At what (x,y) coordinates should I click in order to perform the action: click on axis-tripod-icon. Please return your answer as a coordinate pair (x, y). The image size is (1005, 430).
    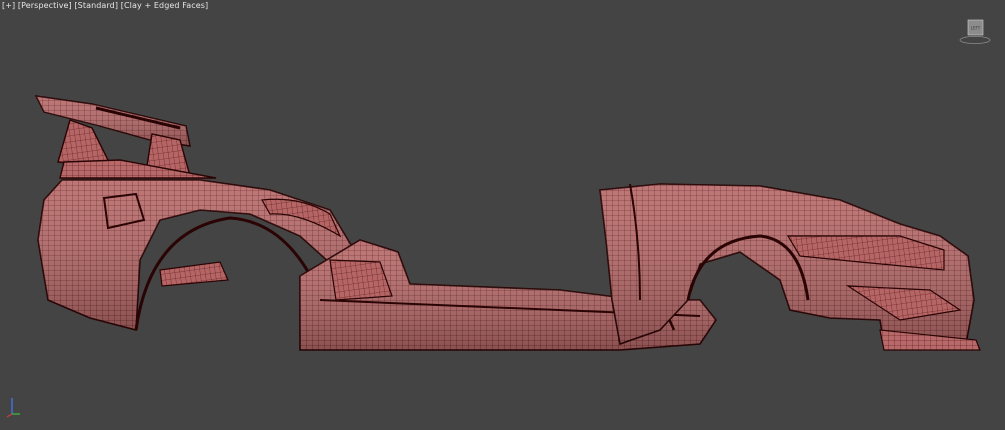
    Looking at the image, I should click on (13, 408).